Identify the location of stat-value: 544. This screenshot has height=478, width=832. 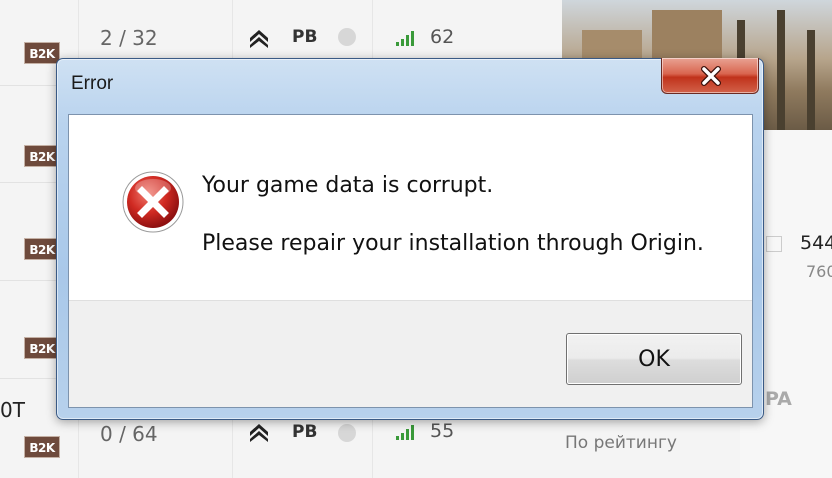
(816, 243).